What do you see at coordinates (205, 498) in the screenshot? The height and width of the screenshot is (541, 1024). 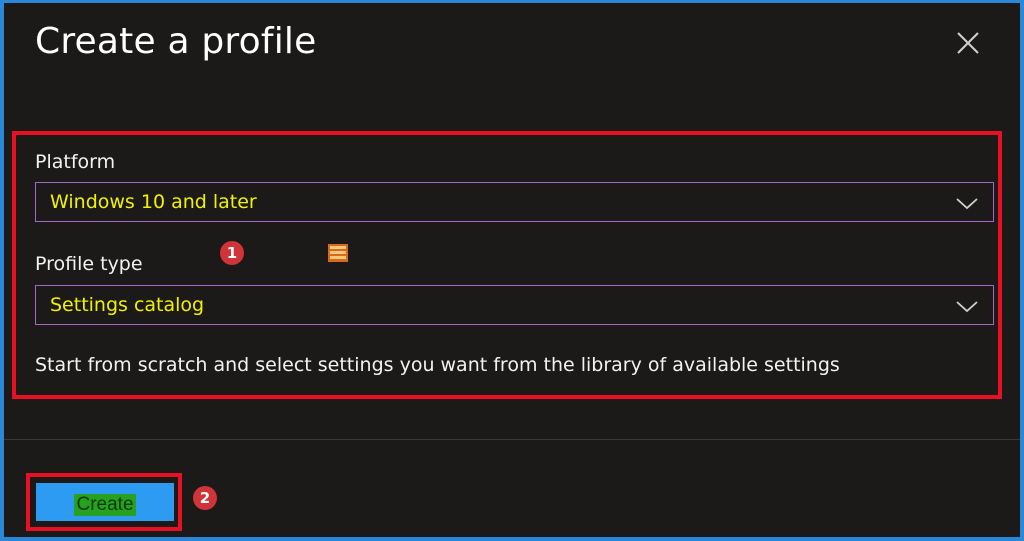 I see `step-badge-2: 2` at bounding box center [205, 498].